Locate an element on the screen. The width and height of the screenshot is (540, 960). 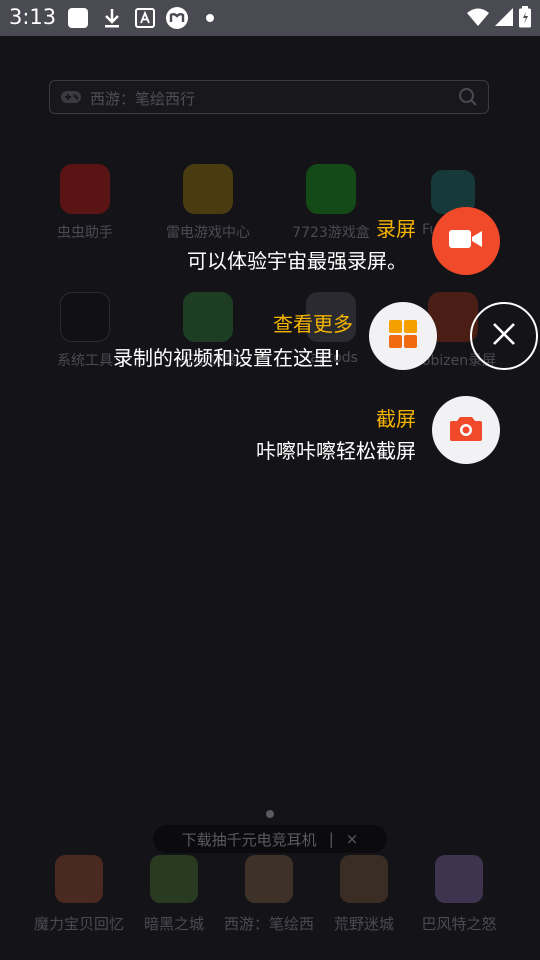
dock-app-huangye: 荒野迷城 is located at coordinates (364, 894).